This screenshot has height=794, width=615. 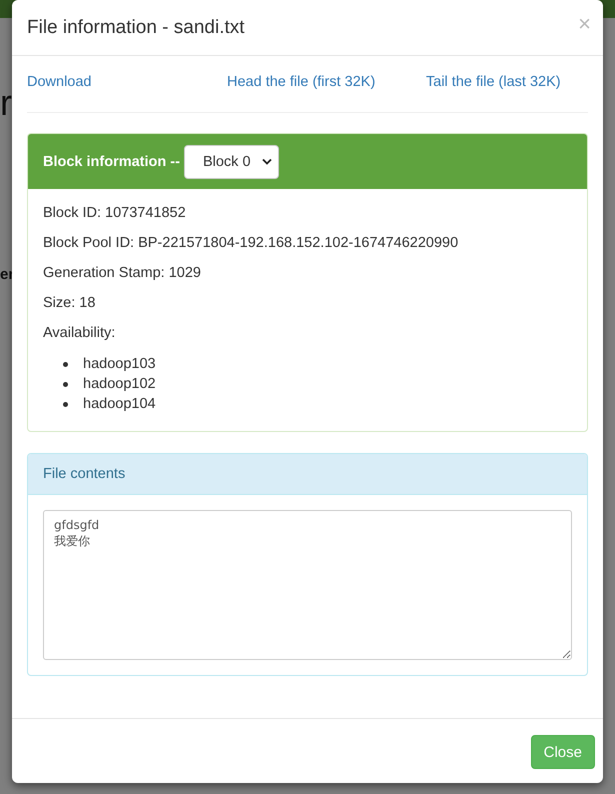 What do you see at coordinates (127, 82) in the screenshot?
I see `file-link: Download` at bounding box center [127, 82].